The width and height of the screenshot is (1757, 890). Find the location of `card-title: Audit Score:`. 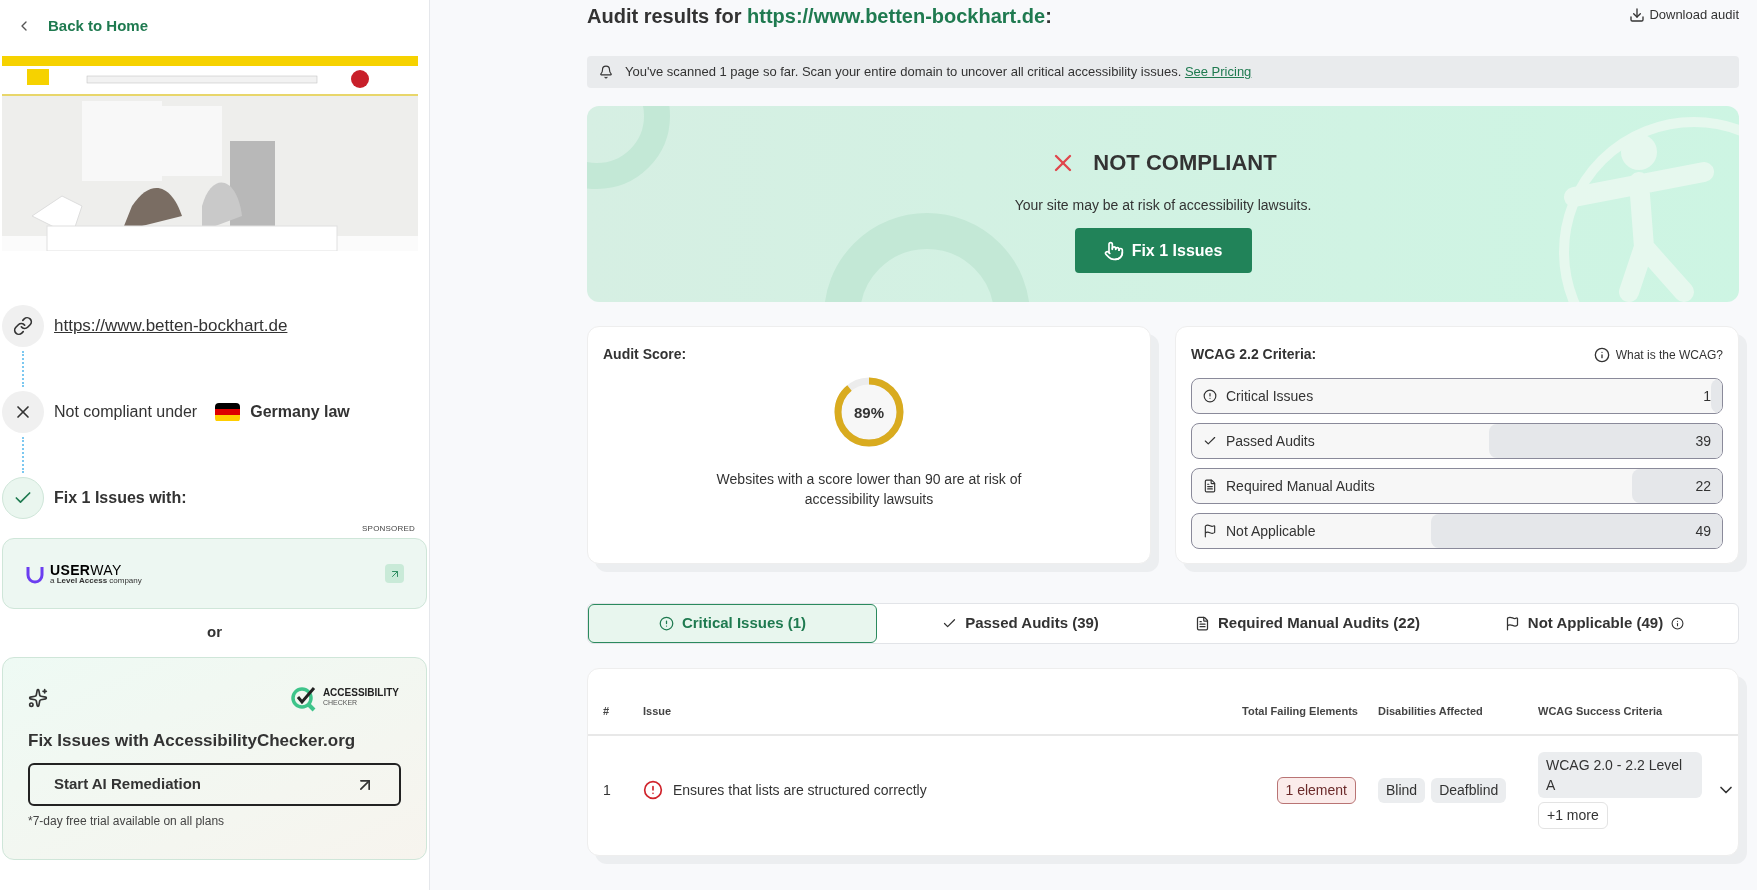

card-title: Audit Score: is located at coordinates (645, 354).